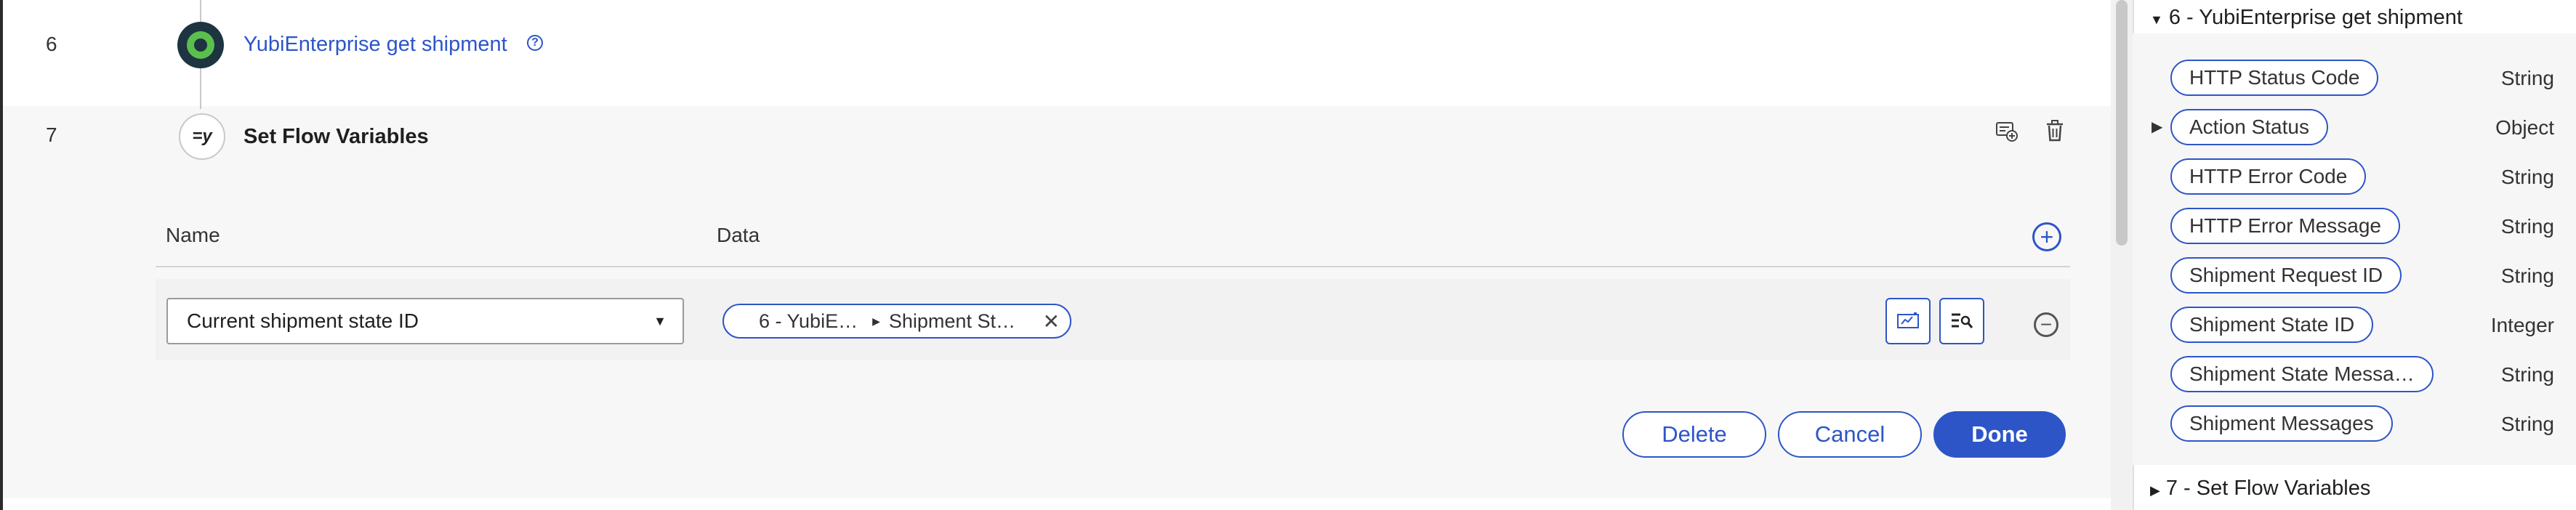 This screenshot has width=2576, height=510. Describe the element at coordinates (2274, 78) in the screenshot. I see `variable-chip: HTTP Status Code` at that location.